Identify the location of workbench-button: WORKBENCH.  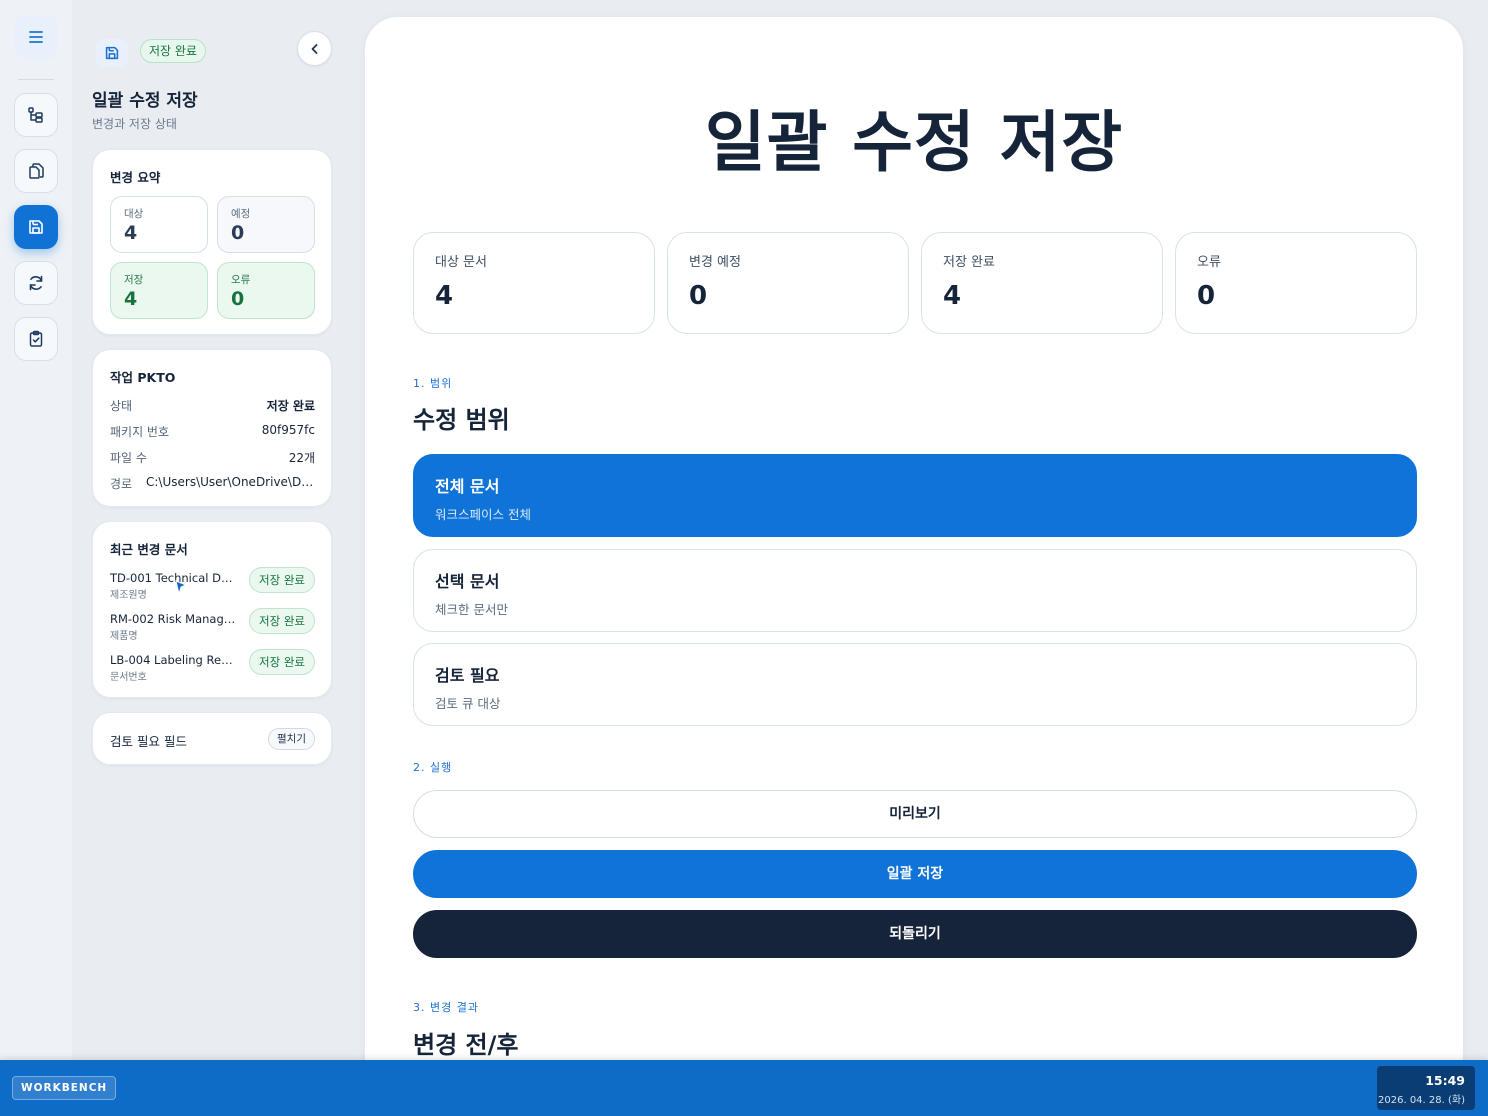
(64, 1088).